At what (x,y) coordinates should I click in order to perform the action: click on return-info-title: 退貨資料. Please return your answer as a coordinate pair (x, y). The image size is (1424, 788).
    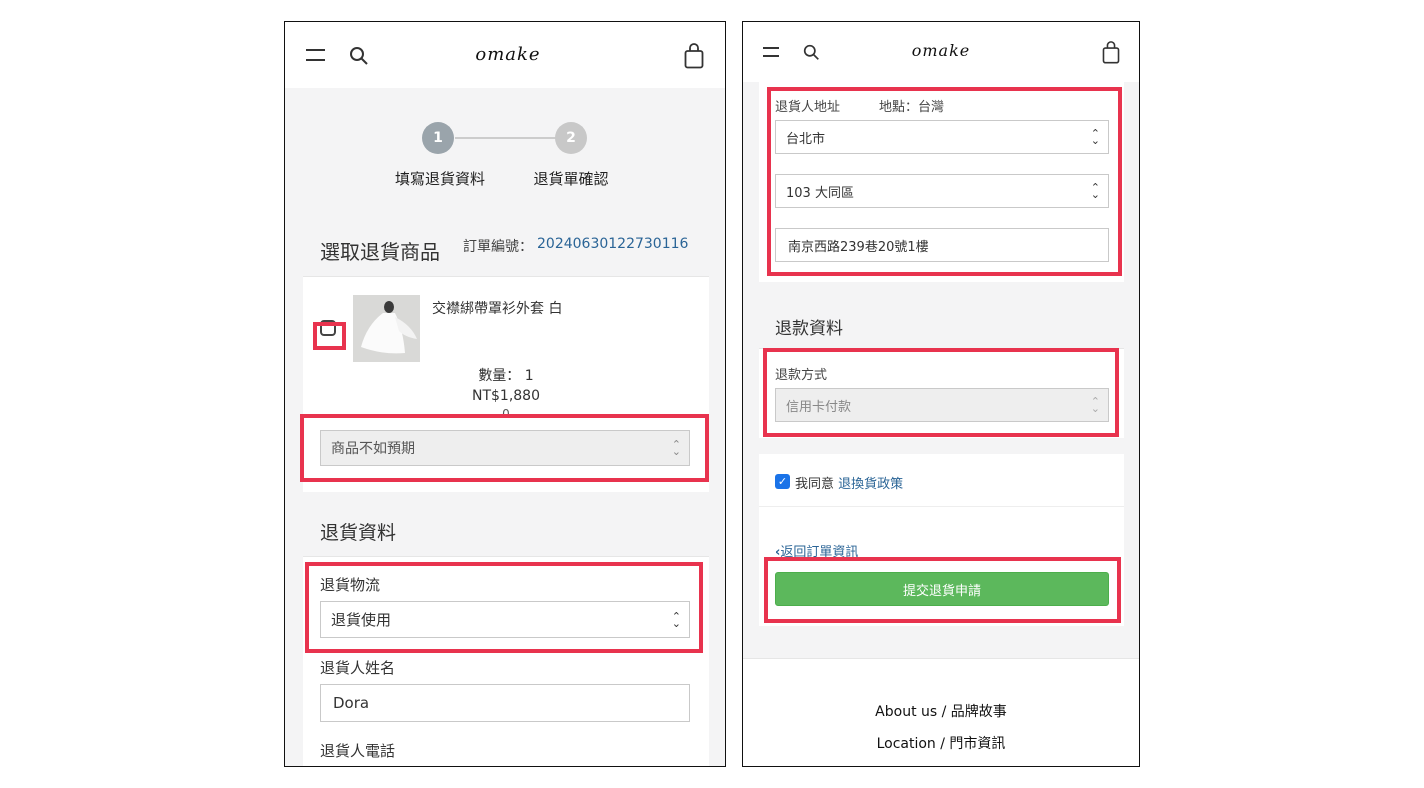
    Looking at the image, I should click on (358, 533).